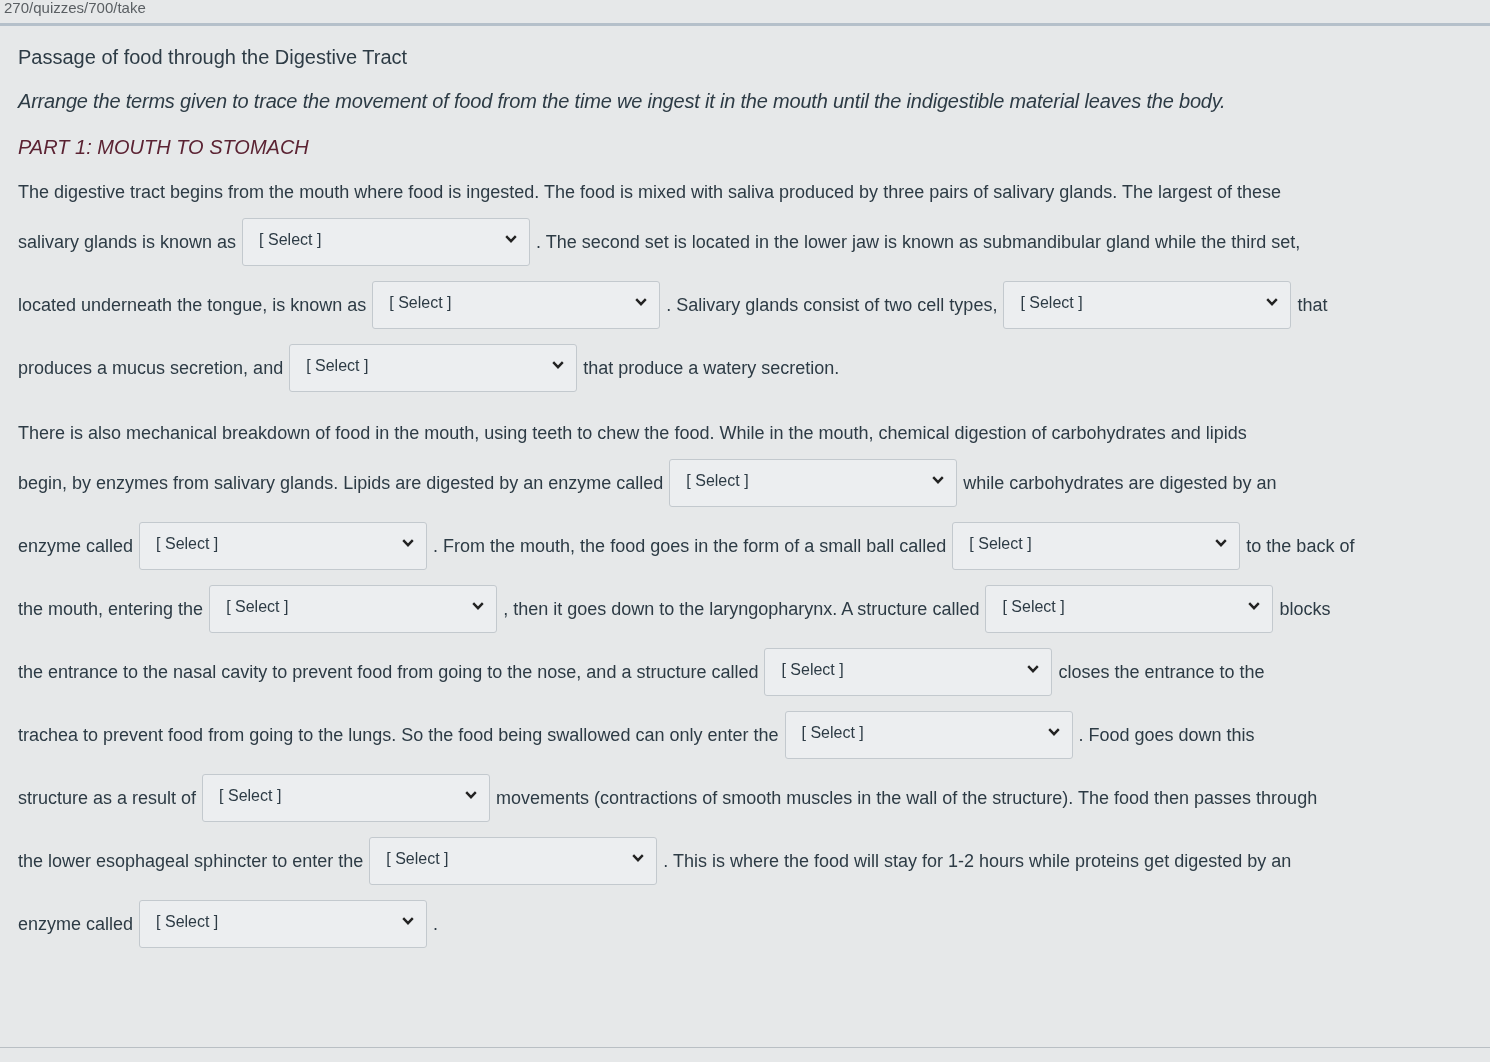 The image size is (1490, 1062). Describe the element at coordinates (151, 368) in the screenshot. I see `passage-text: produces a mucus secretion, and` at that location.